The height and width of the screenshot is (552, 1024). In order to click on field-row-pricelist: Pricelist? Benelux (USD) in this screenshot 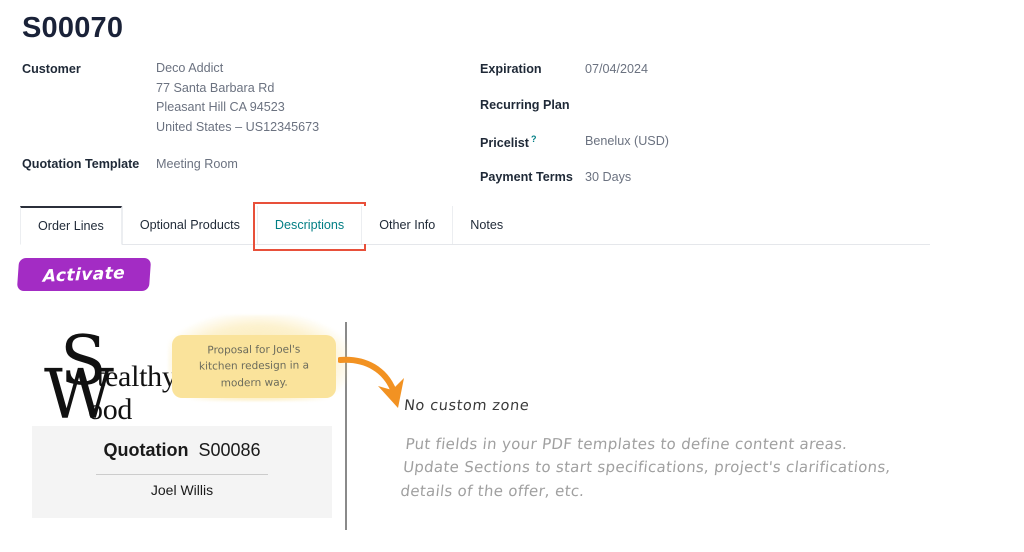, I will do `click(690, 142)`.